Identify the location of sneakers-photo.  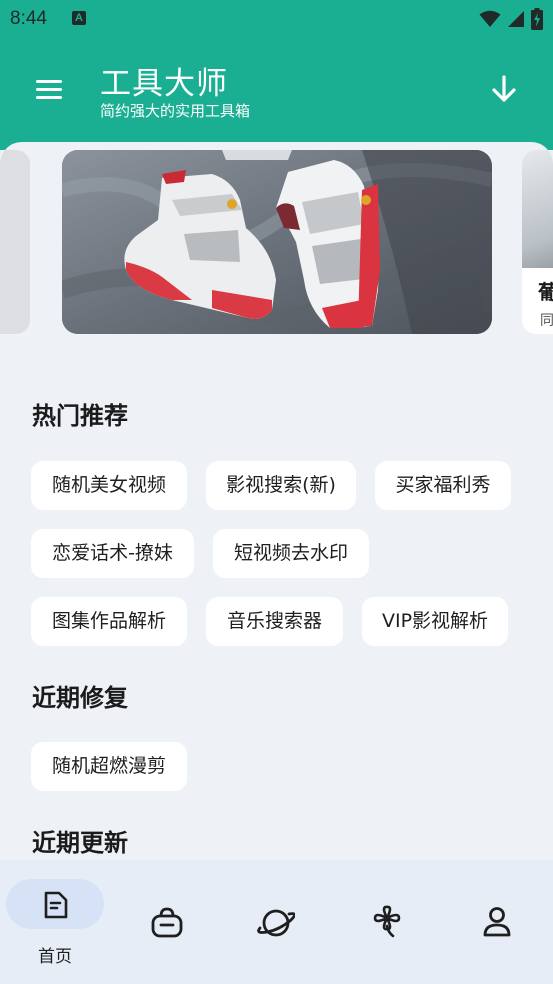
(277, 242).